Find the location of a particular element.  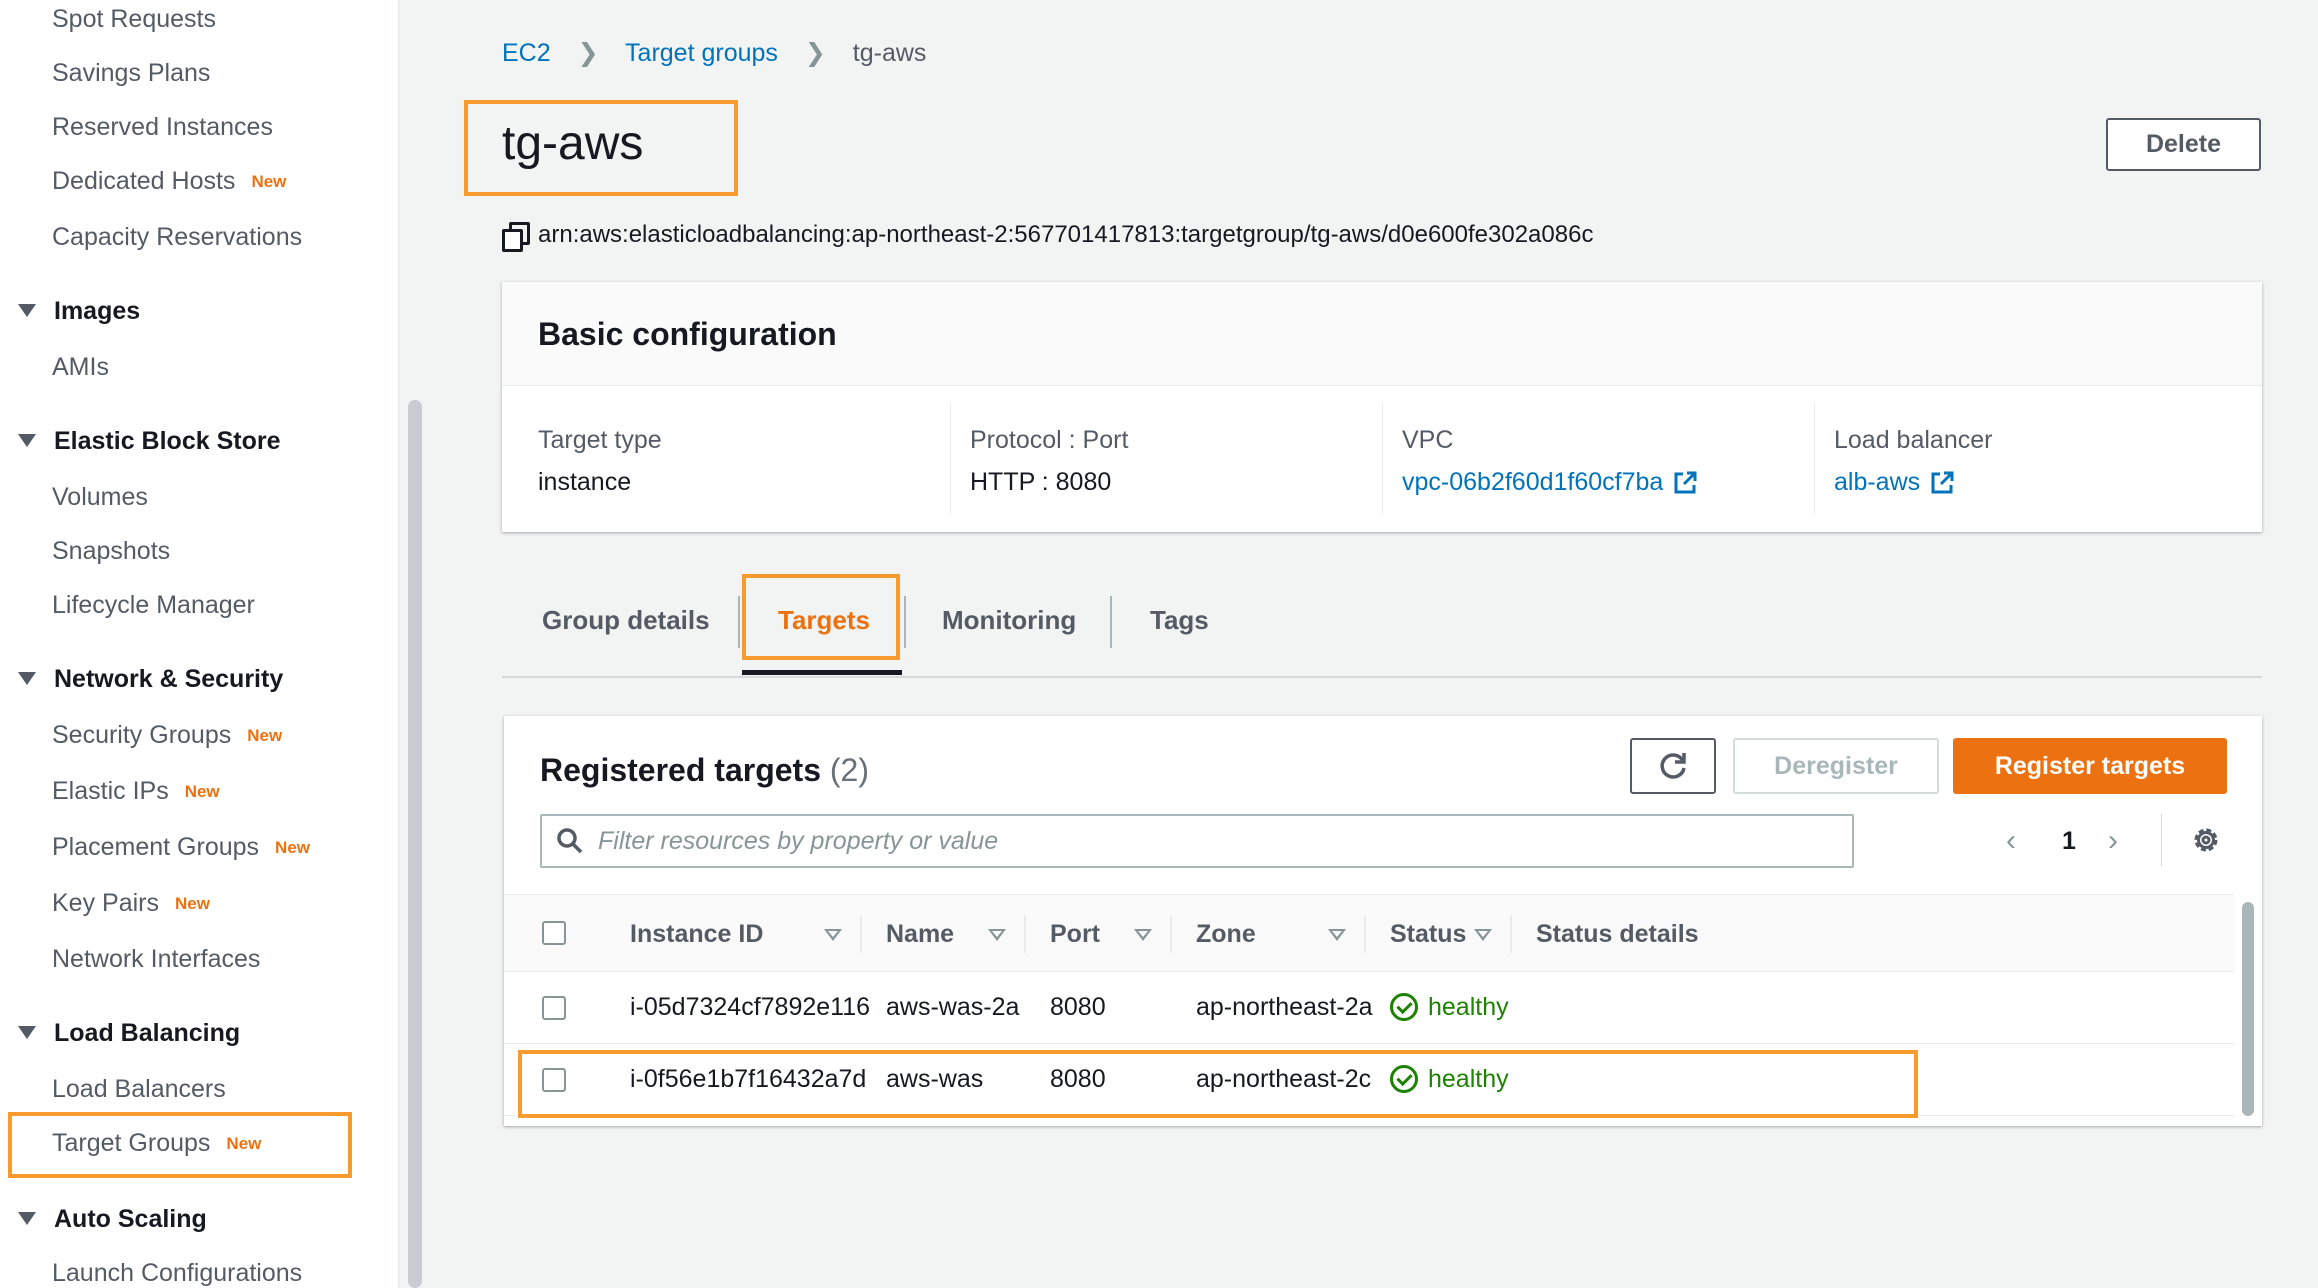

section-title: Network & Security is located at coordinates (169, 679).